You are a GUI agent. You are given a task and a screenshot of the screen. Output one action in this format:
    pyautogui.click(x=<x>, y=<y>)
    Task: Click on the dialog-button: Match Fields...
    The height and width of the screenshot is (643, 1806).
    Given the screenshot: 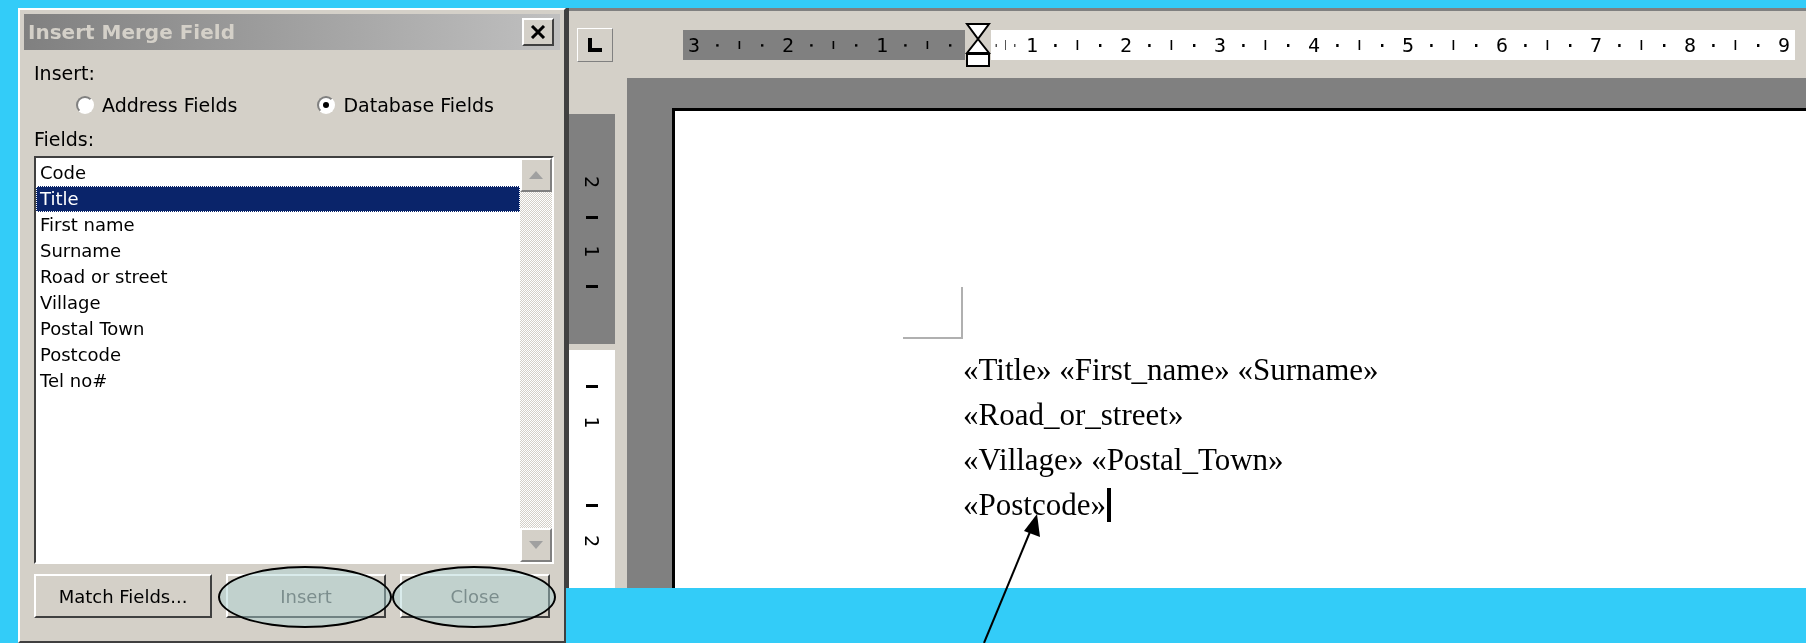 What is the action you would take?
    pyautogui.click(x=123, y=596)
    